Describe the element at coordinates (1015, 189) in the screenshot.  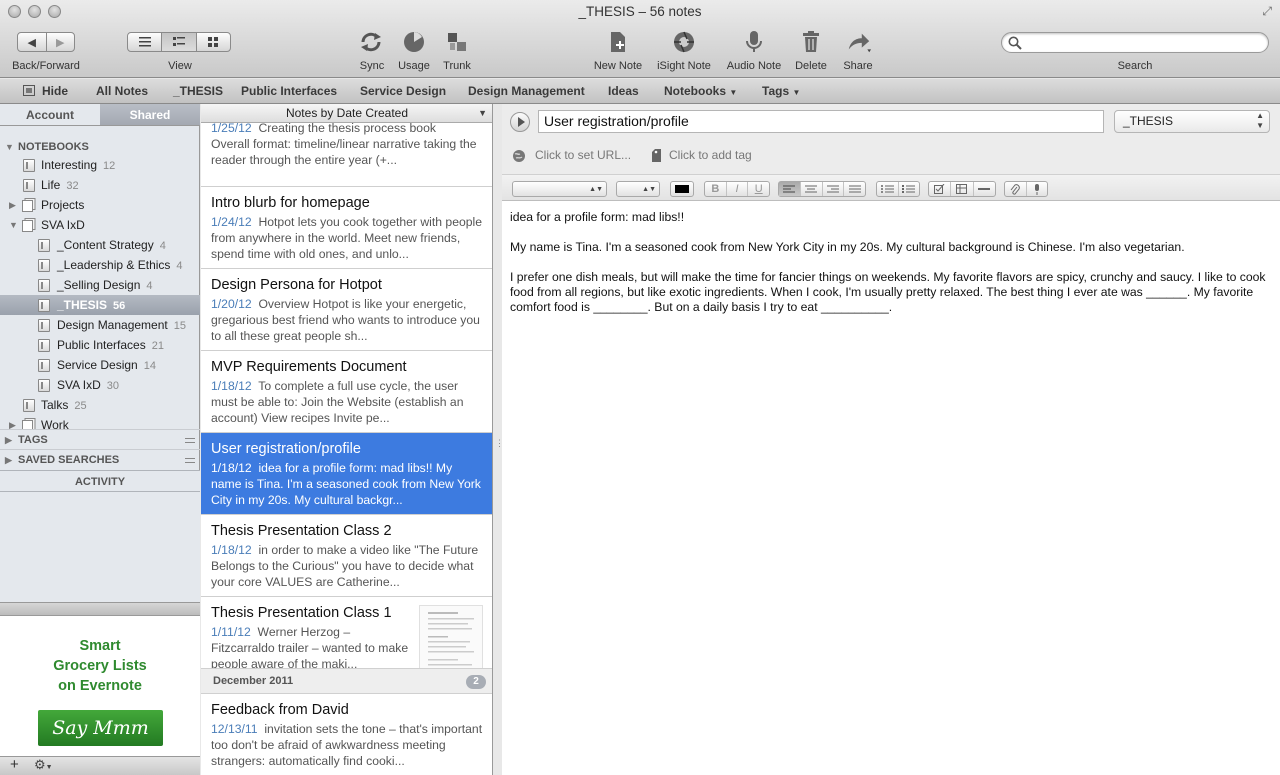
I see `attachment-button` at that location.